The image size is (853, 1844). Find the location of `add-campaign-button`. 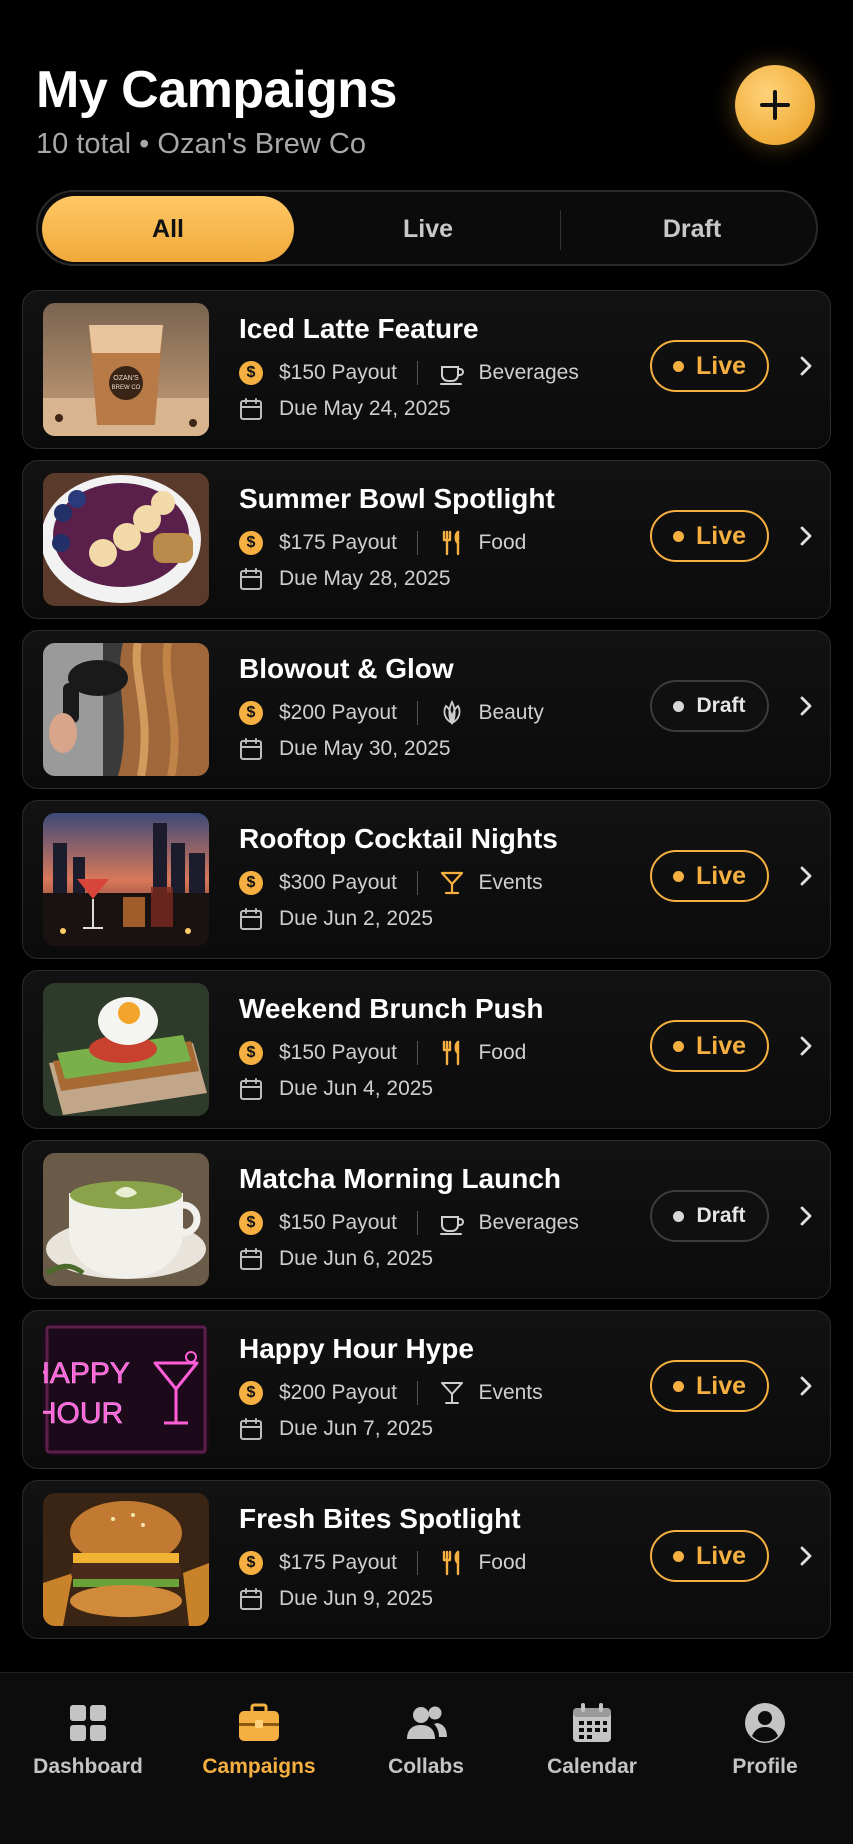

add-campaign-button is located at coordinates (775, 105).